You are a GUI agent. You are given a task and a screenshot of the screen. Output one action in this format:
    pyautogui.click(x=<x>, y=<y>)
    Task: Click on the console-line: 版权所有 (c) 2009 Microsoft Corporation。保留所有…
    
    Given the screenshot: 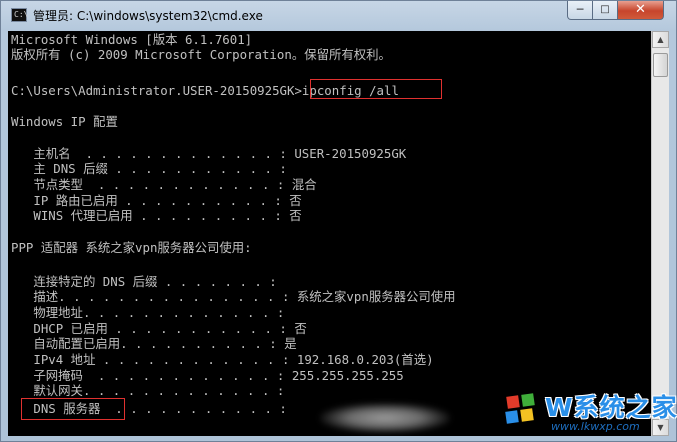 What is the action you would take?
    pyautogui.click(x=201, y=54)
    